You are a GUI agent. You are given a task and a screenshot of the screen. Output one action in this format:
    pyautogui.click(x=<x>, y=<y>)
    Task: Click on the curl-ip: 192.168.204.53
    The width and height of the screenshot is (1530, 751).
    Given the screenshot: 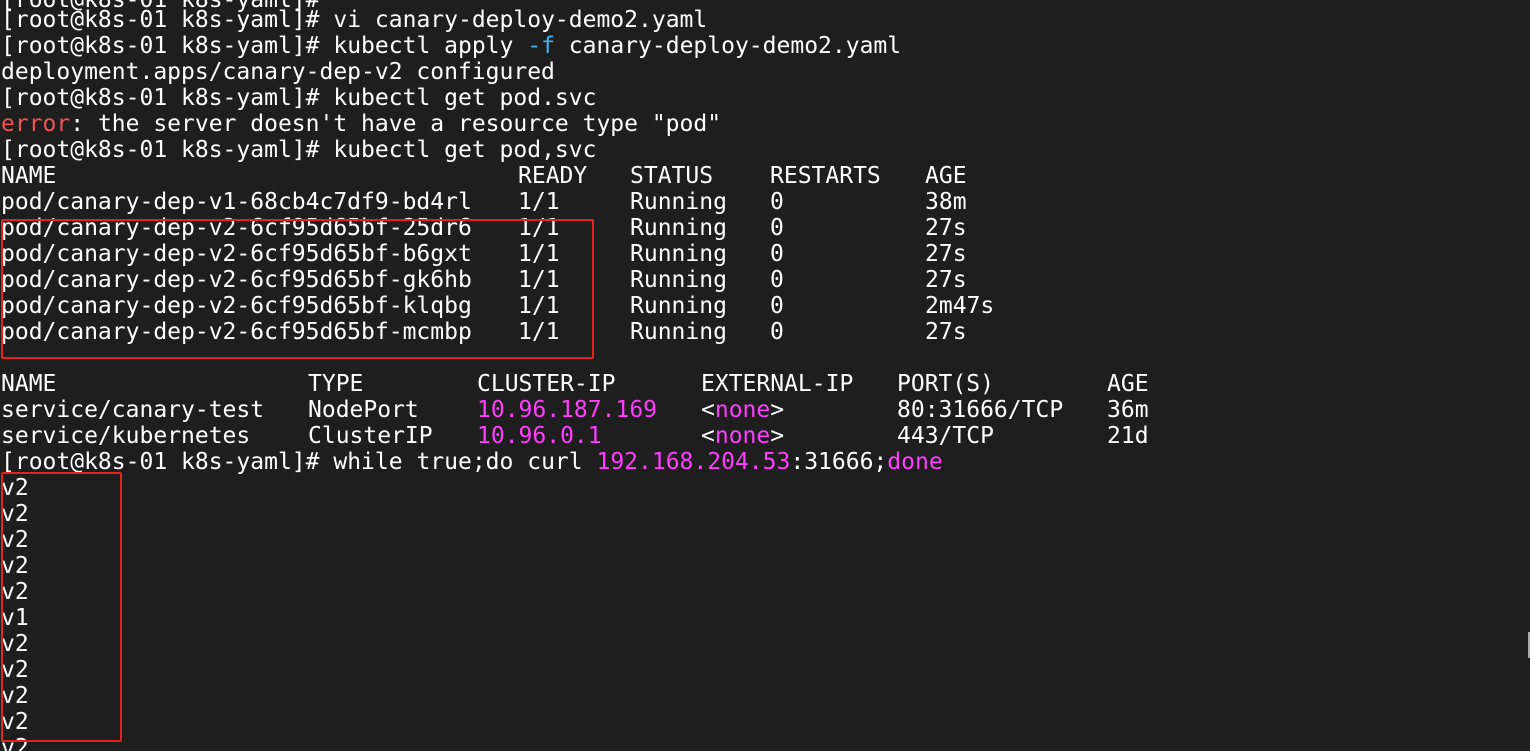 What is the action you would take?
    pyautogui.click(x=693, y=462)
    